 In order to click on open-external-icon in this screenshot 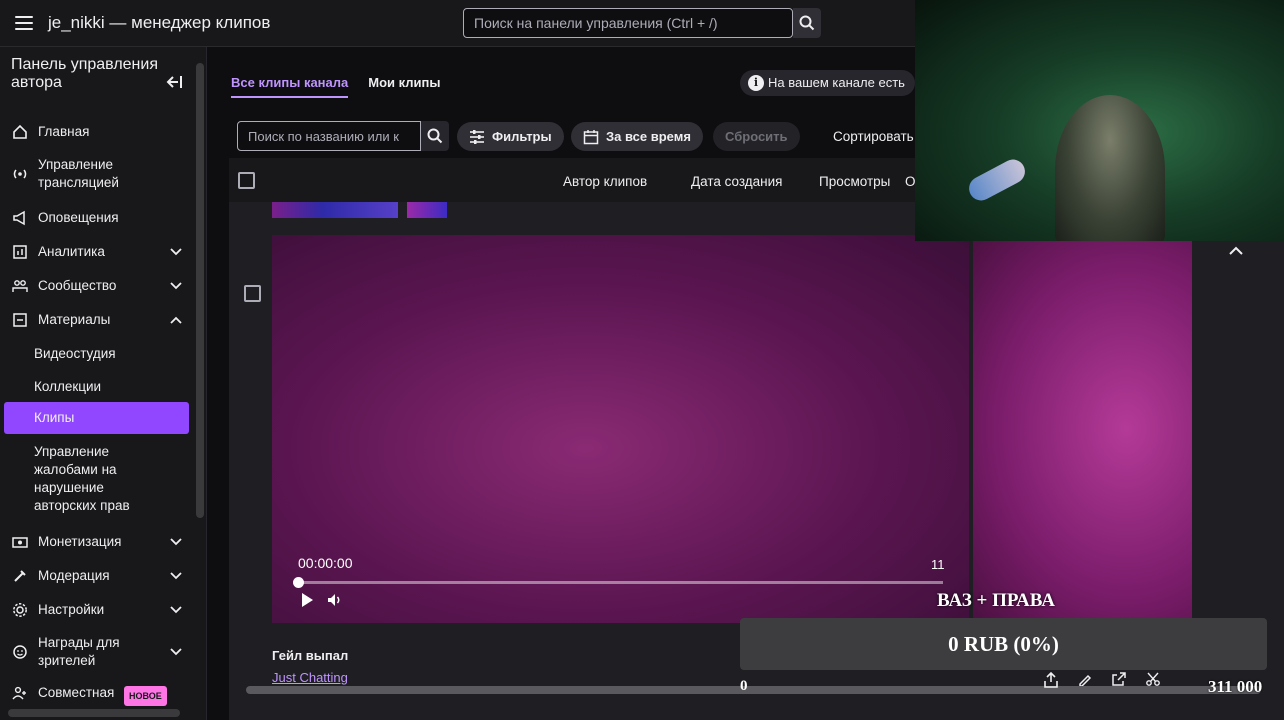, I will do `click(1119, 682)`.